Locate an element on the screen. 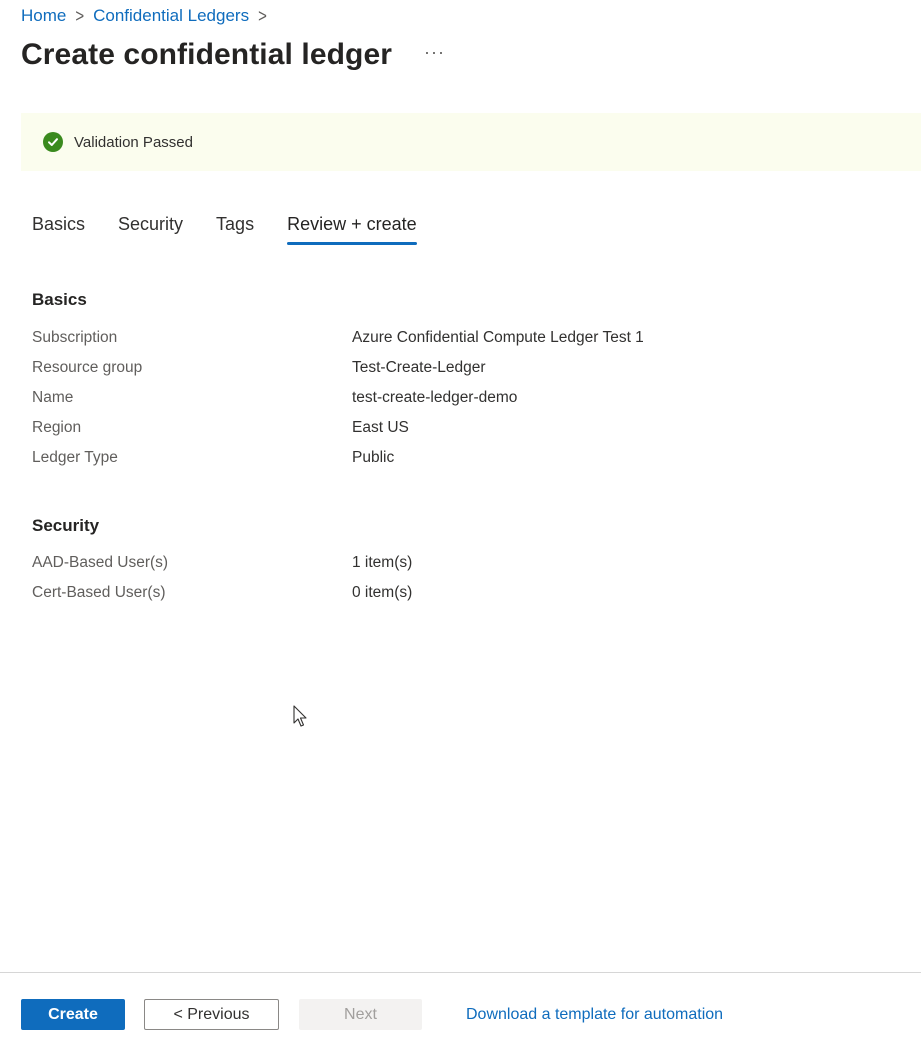 This screenshot has height=1052, width=921. page-title: Create confidential ledger is located at coordinates (207, 54).